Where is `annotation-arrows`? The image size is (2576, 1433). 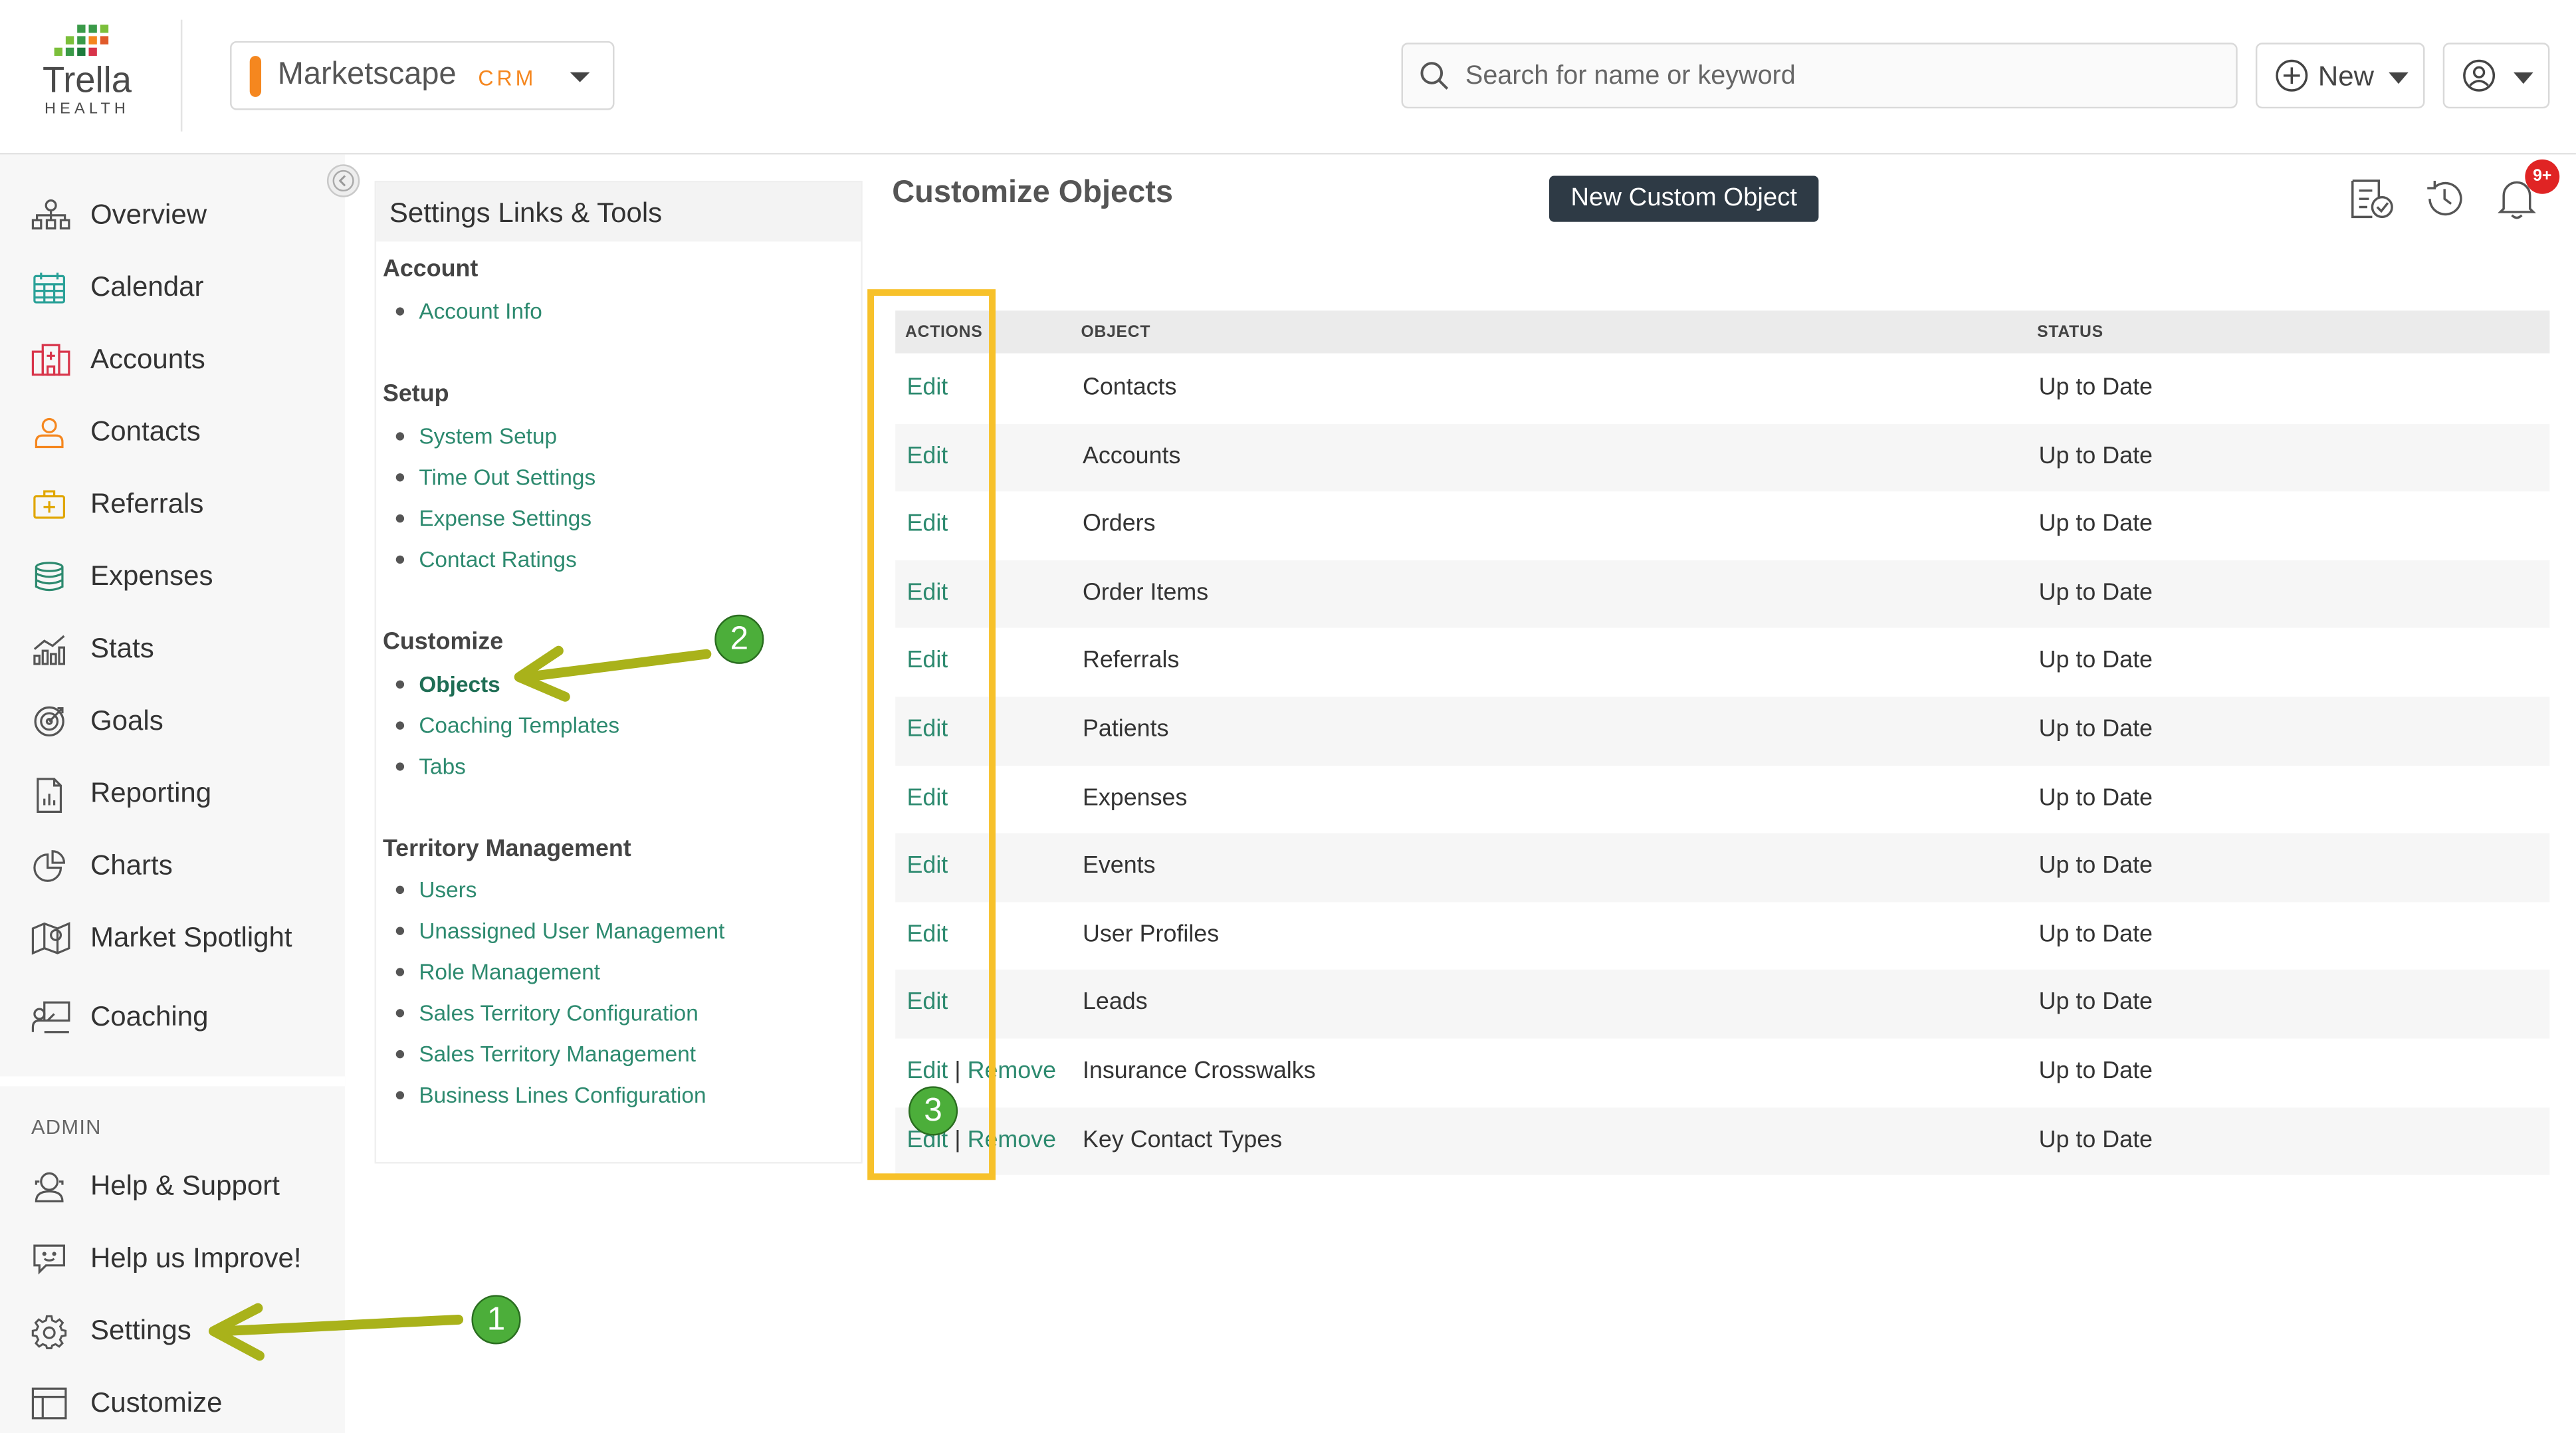
annotation-arrows is located at coordinates (460, 1003).